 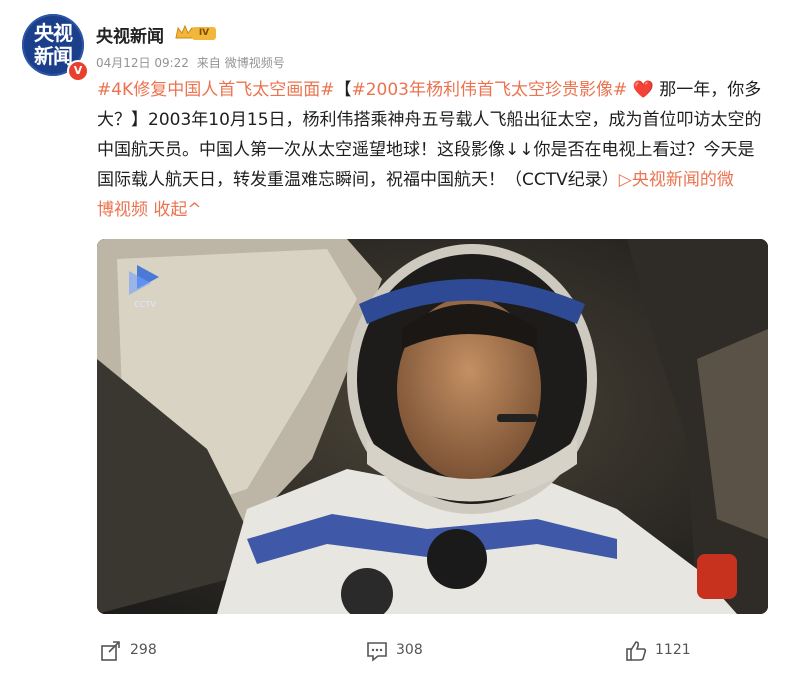 What do you see at coordinates (208, 63) in the screenshot?
I see `source-prefix: 来自` at bounding box center [208, 63].